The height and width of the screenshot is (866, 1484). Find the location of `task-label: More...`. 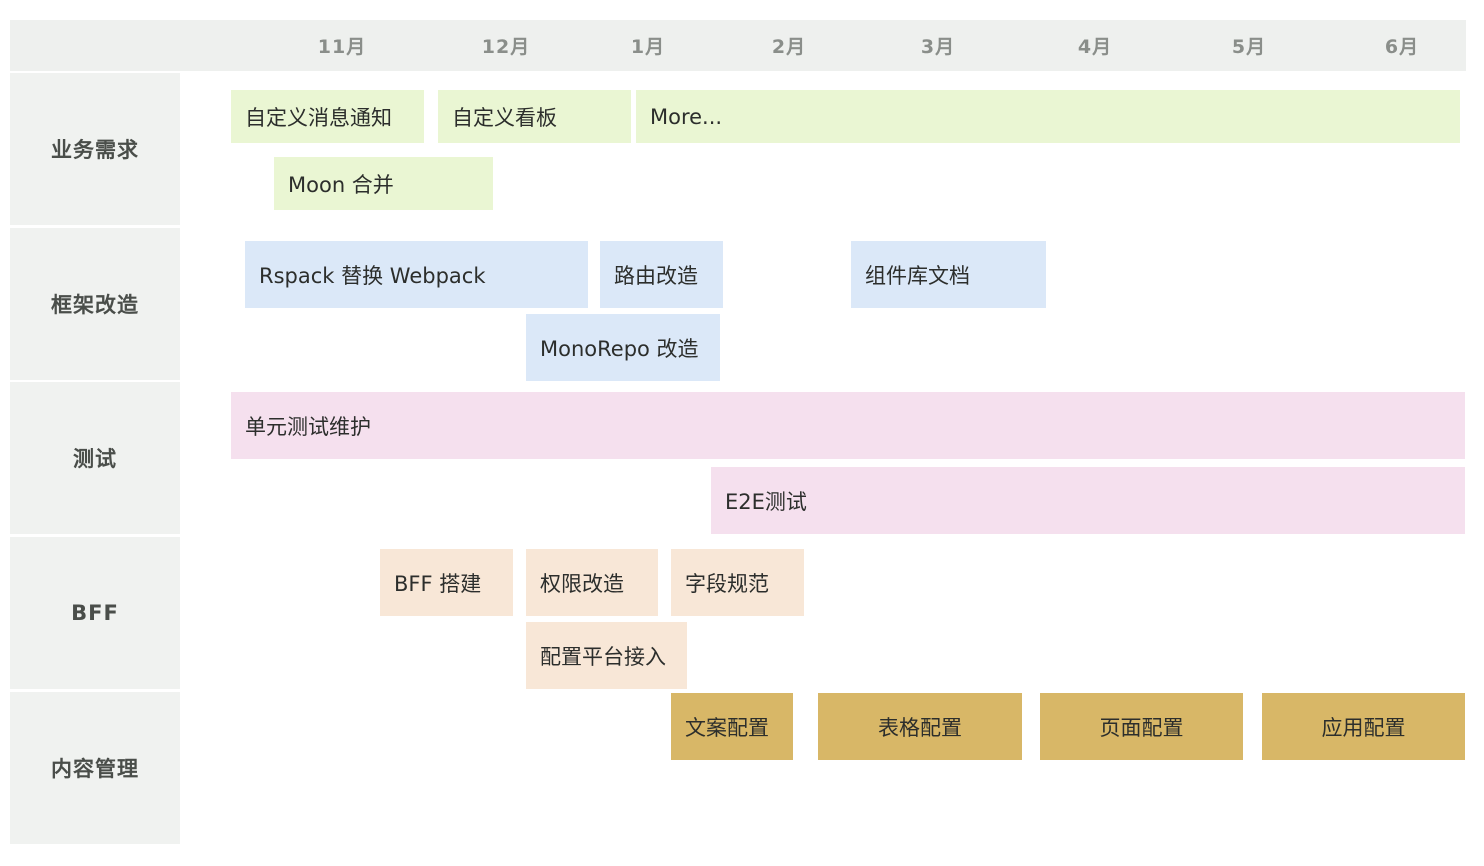

task-label: More... is located at coordinates (686, 116).